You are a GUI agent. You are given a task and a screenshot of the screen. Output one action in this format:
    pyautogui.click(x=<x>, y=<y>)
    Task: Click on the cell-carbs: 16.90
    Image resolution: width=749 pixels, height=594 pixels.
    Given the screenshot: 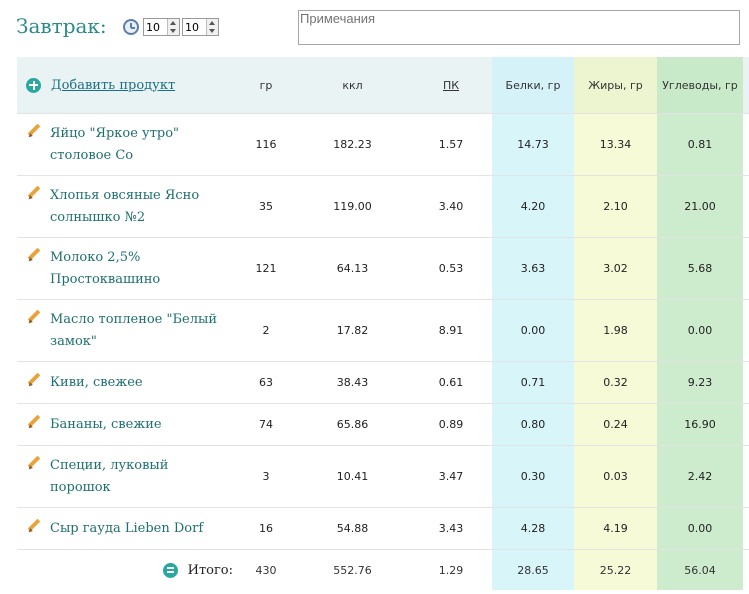 What is the action you would take?
    pyautogui.click(x=700, y=424)
    